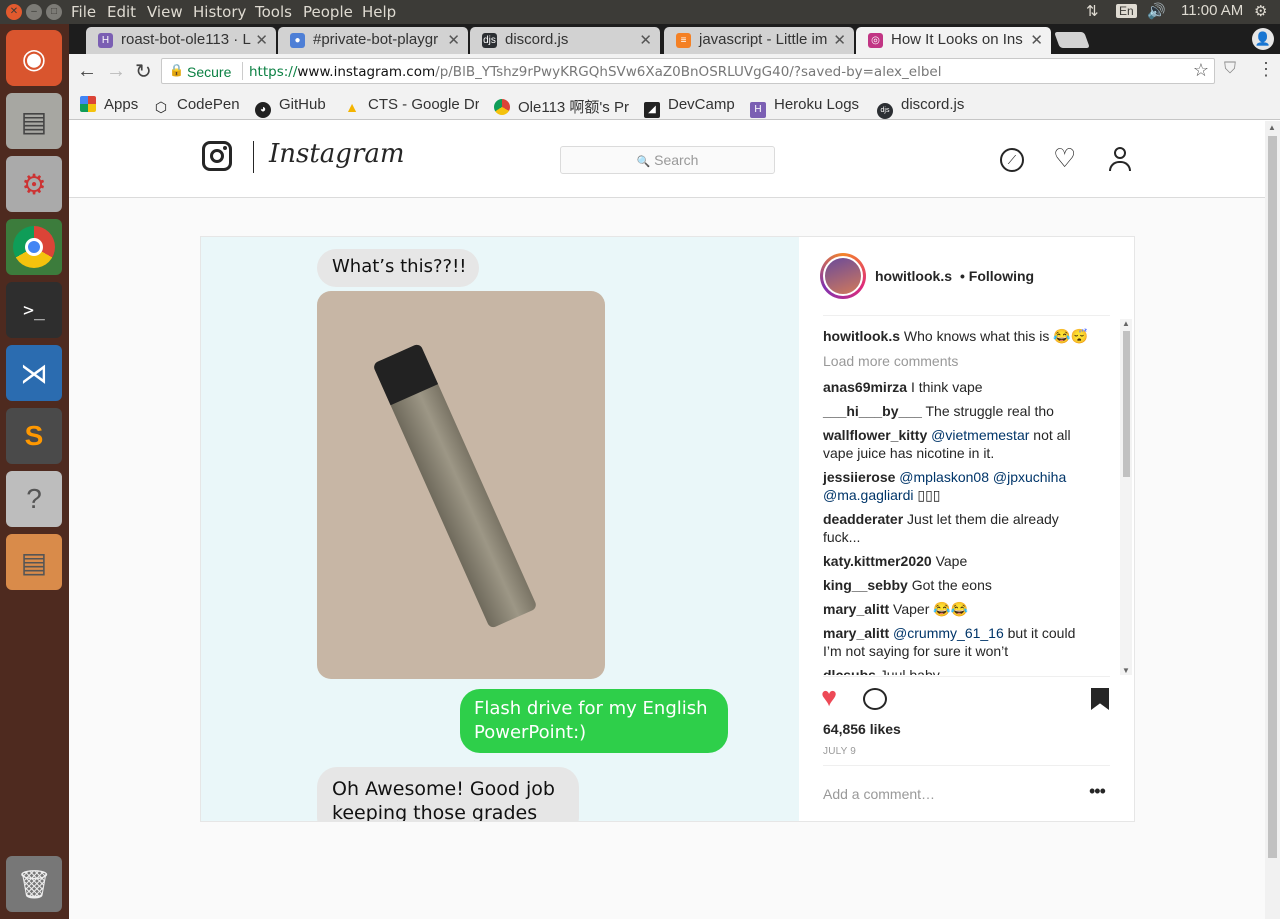  I want to click on profile-person-icon, so click(1120, 160).